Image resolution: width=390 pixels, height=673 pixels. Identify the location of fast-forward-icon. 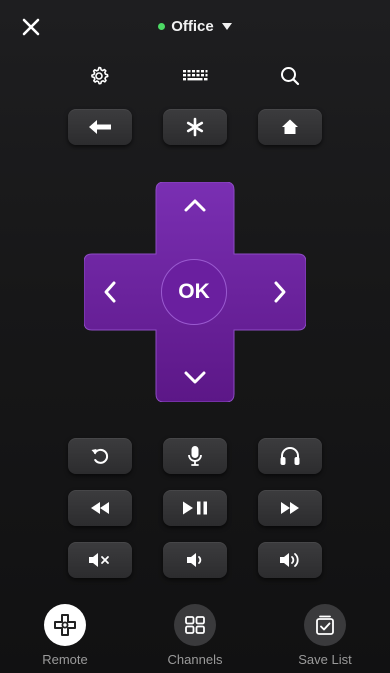
(290, 508).